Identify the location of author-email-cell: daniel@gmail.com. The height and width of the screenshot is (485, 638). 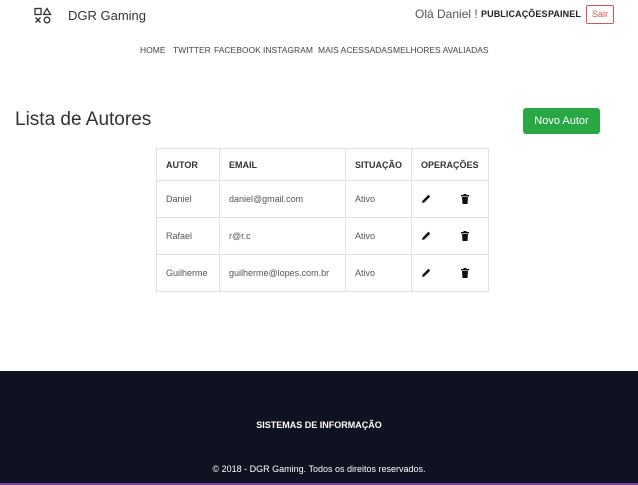
(282, 199).